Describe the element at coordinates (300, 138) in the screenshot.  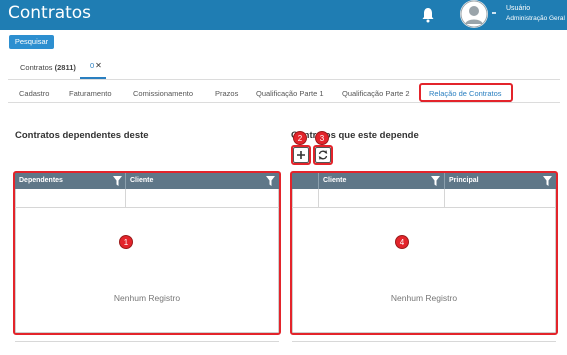
I see `callout-badge: 2` at that location.